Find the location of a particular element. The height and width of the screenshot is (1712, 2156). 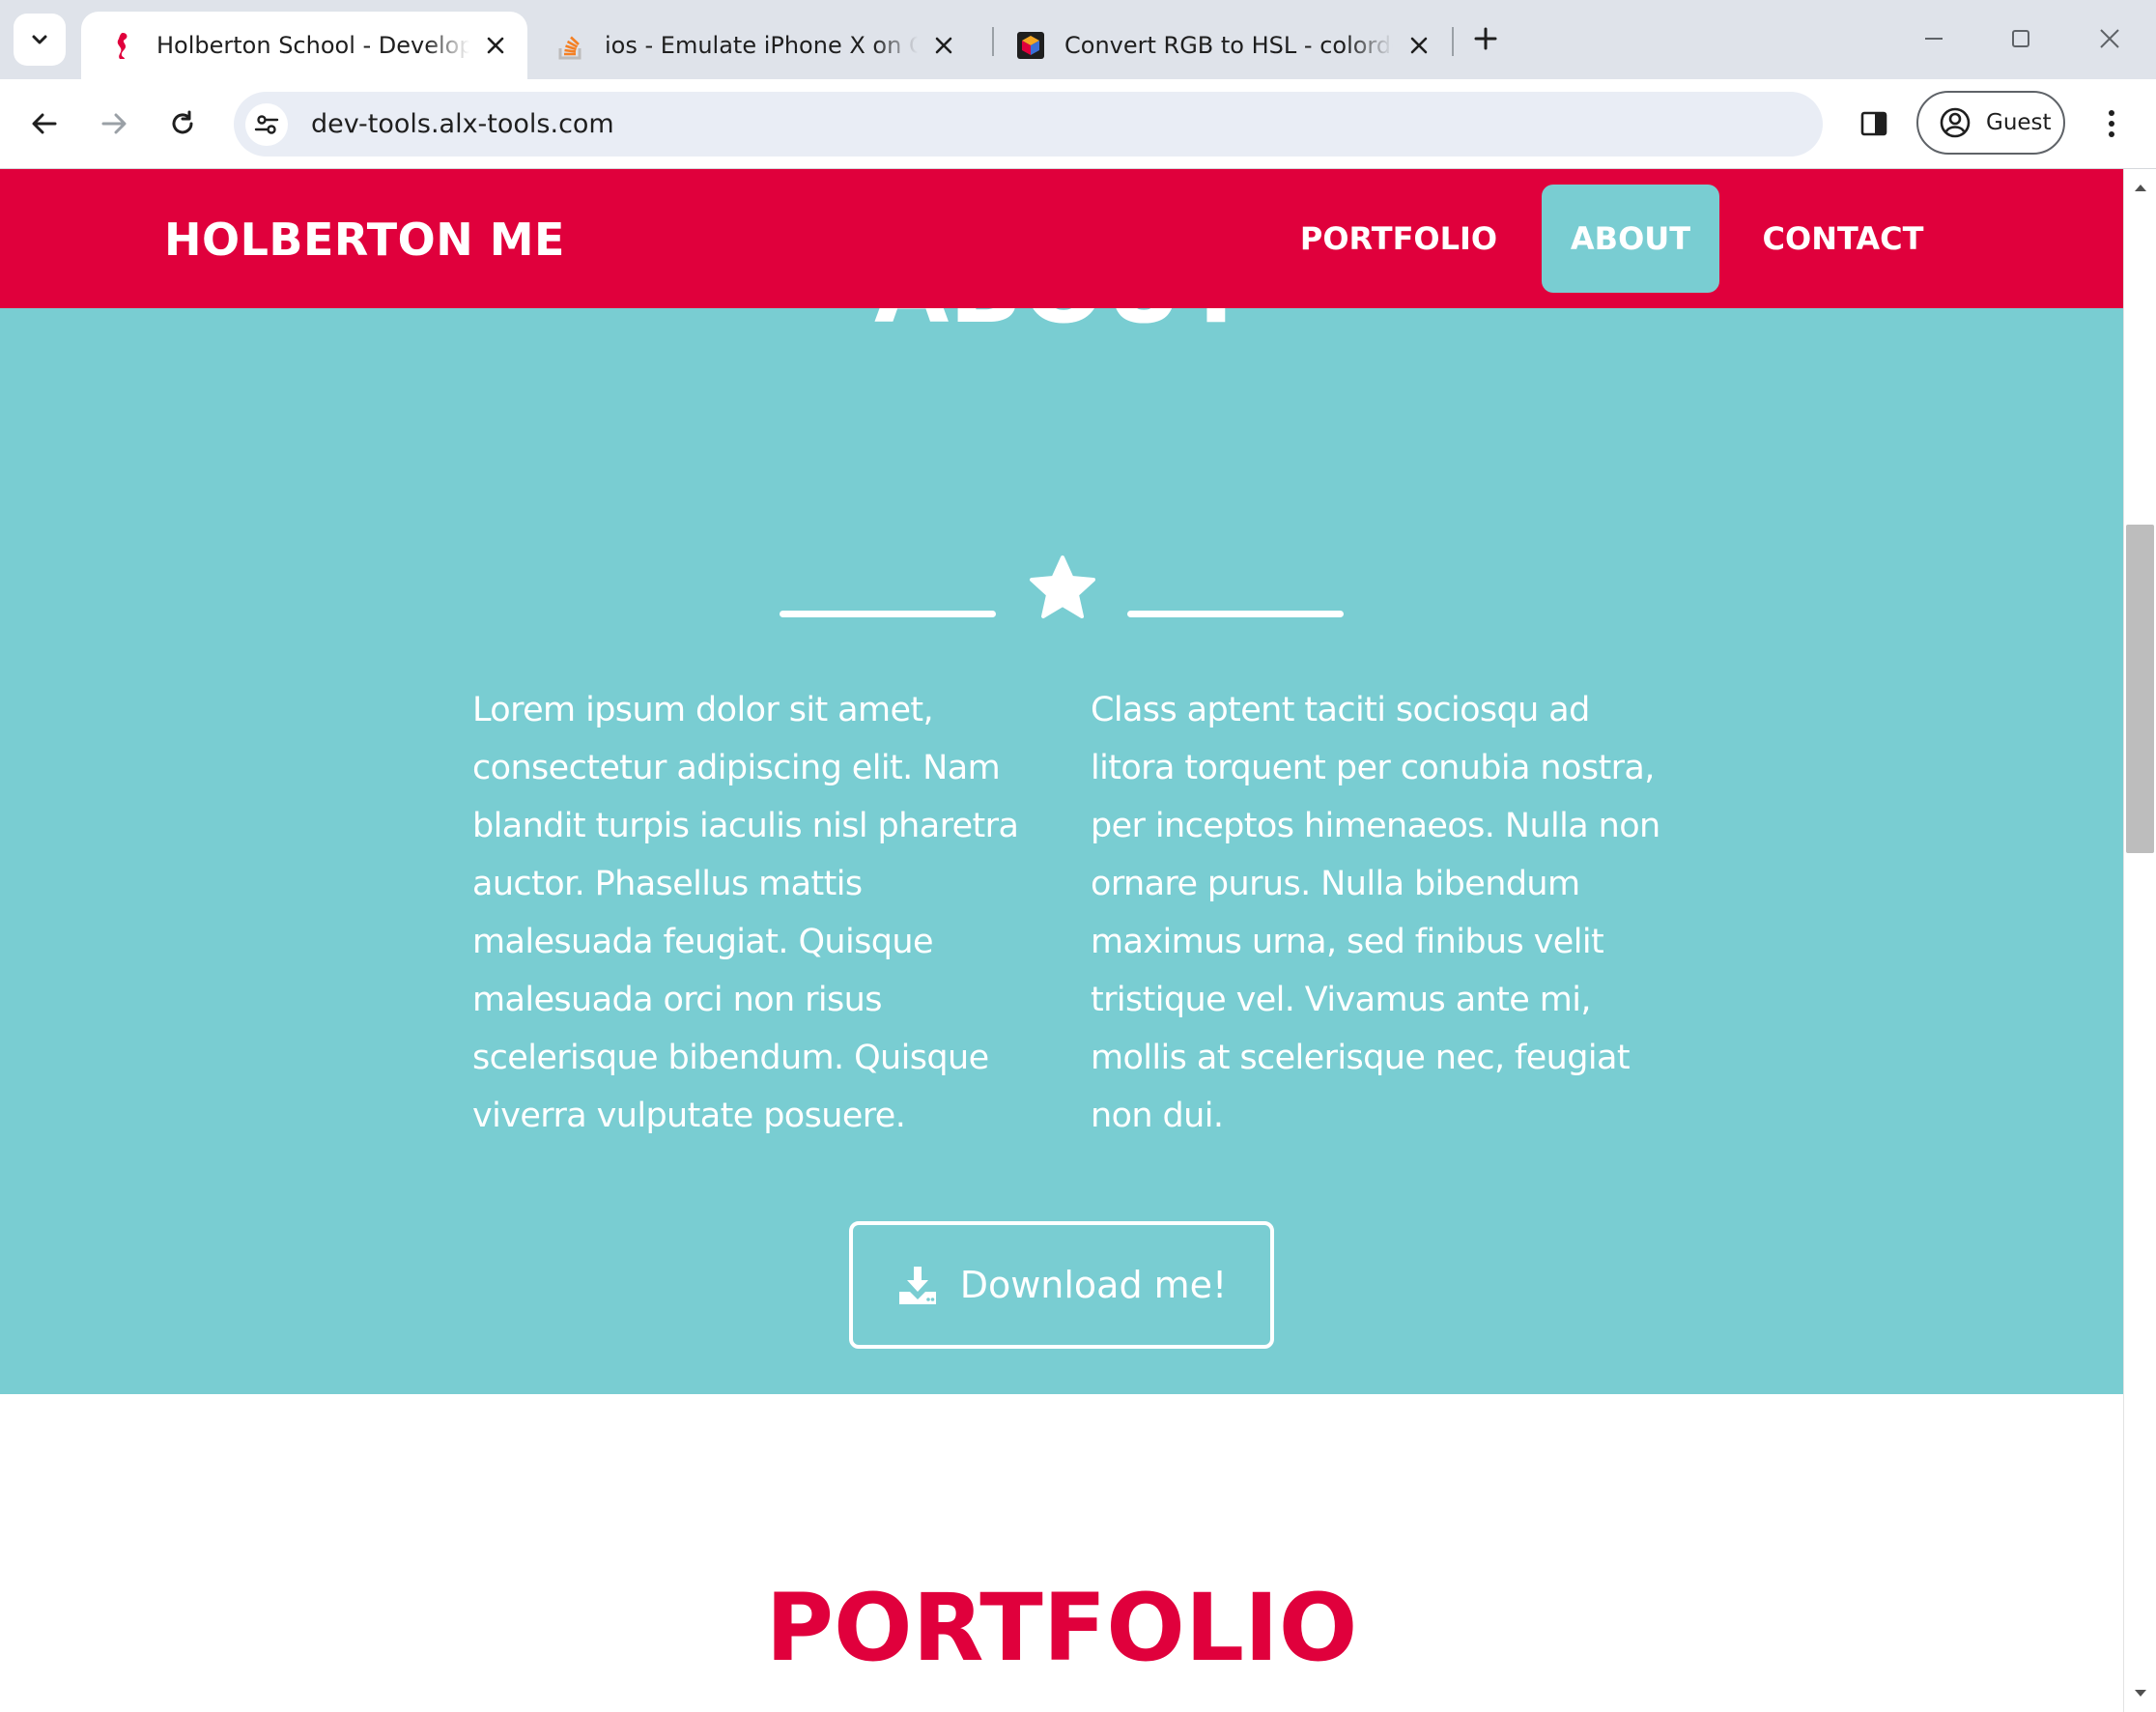

reload-button is located at coordinates (182, 123).